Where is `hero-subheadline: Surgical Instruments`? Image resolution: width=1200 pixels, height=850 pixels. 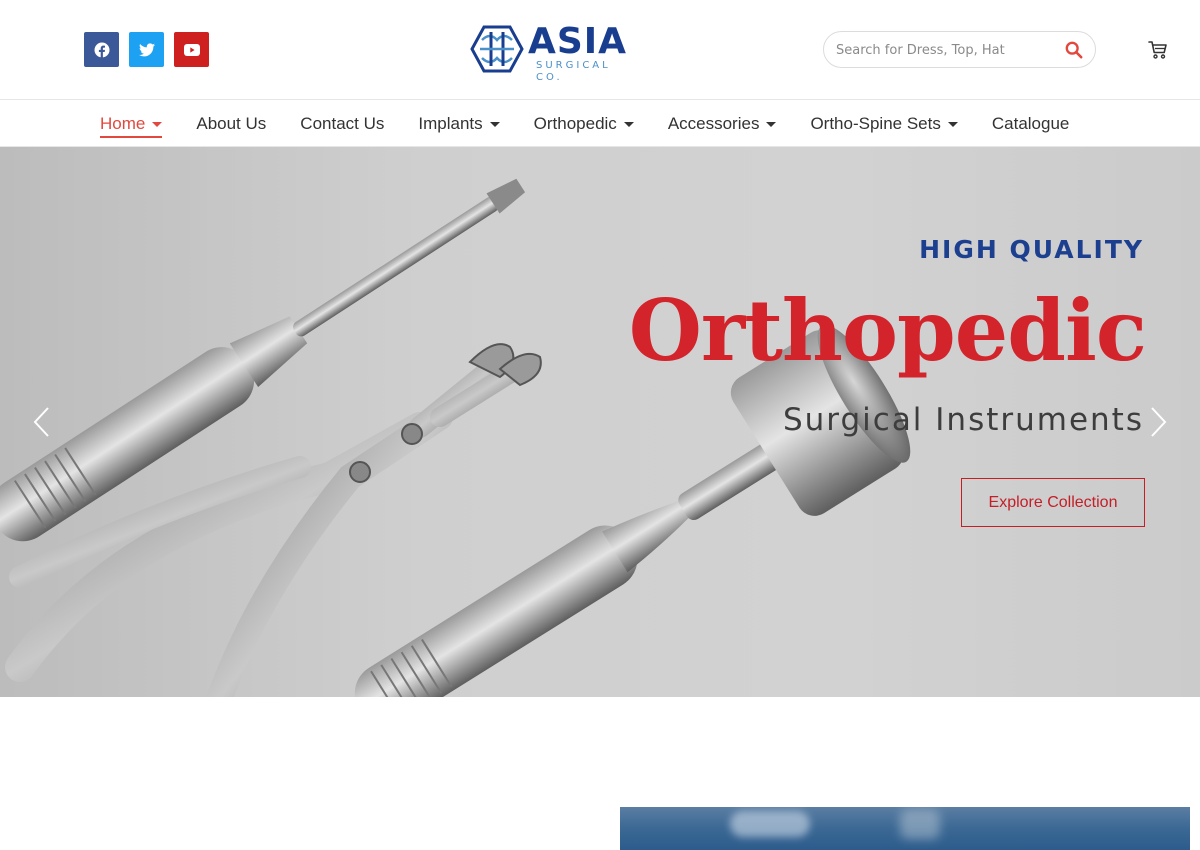 hero-subheadline: Surgical Instruments is located at coordinates (963, 420).